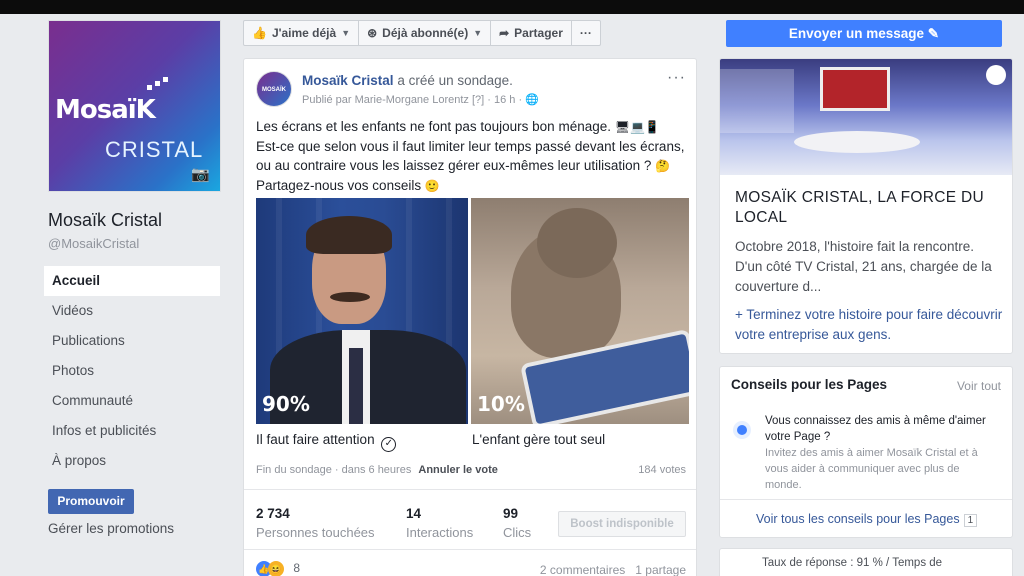  What do you see at coordinates (132, 431) in the screenshot?
I see `nav-item-infos-publicites: Infos et publicités` at bounding box center [132, 431].